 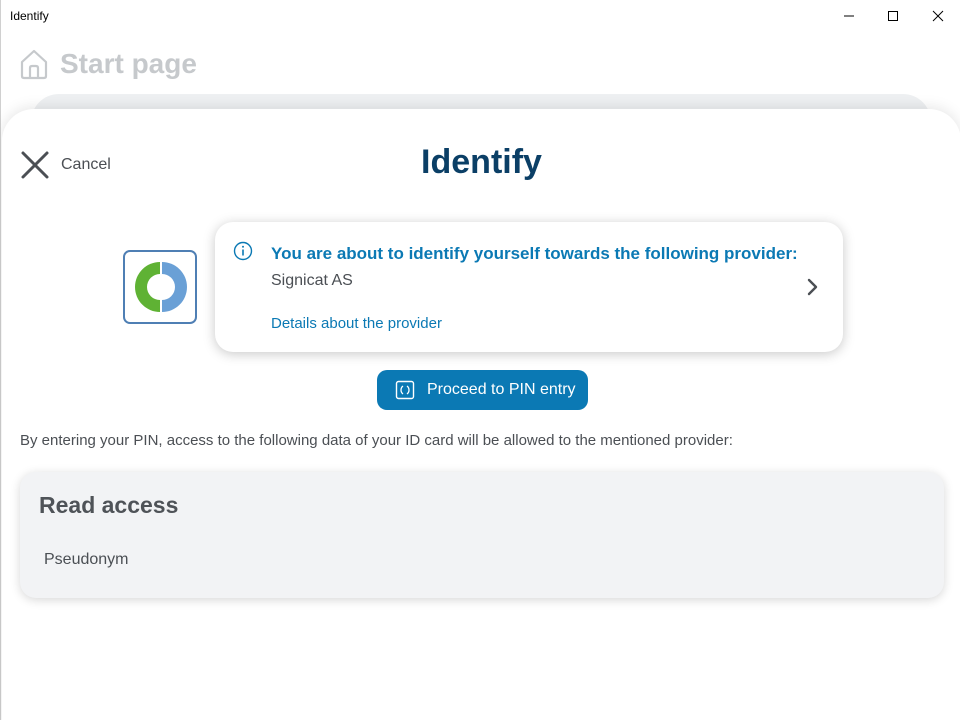 I want to click on provider-logo-icon, so click(x=161, y=287).